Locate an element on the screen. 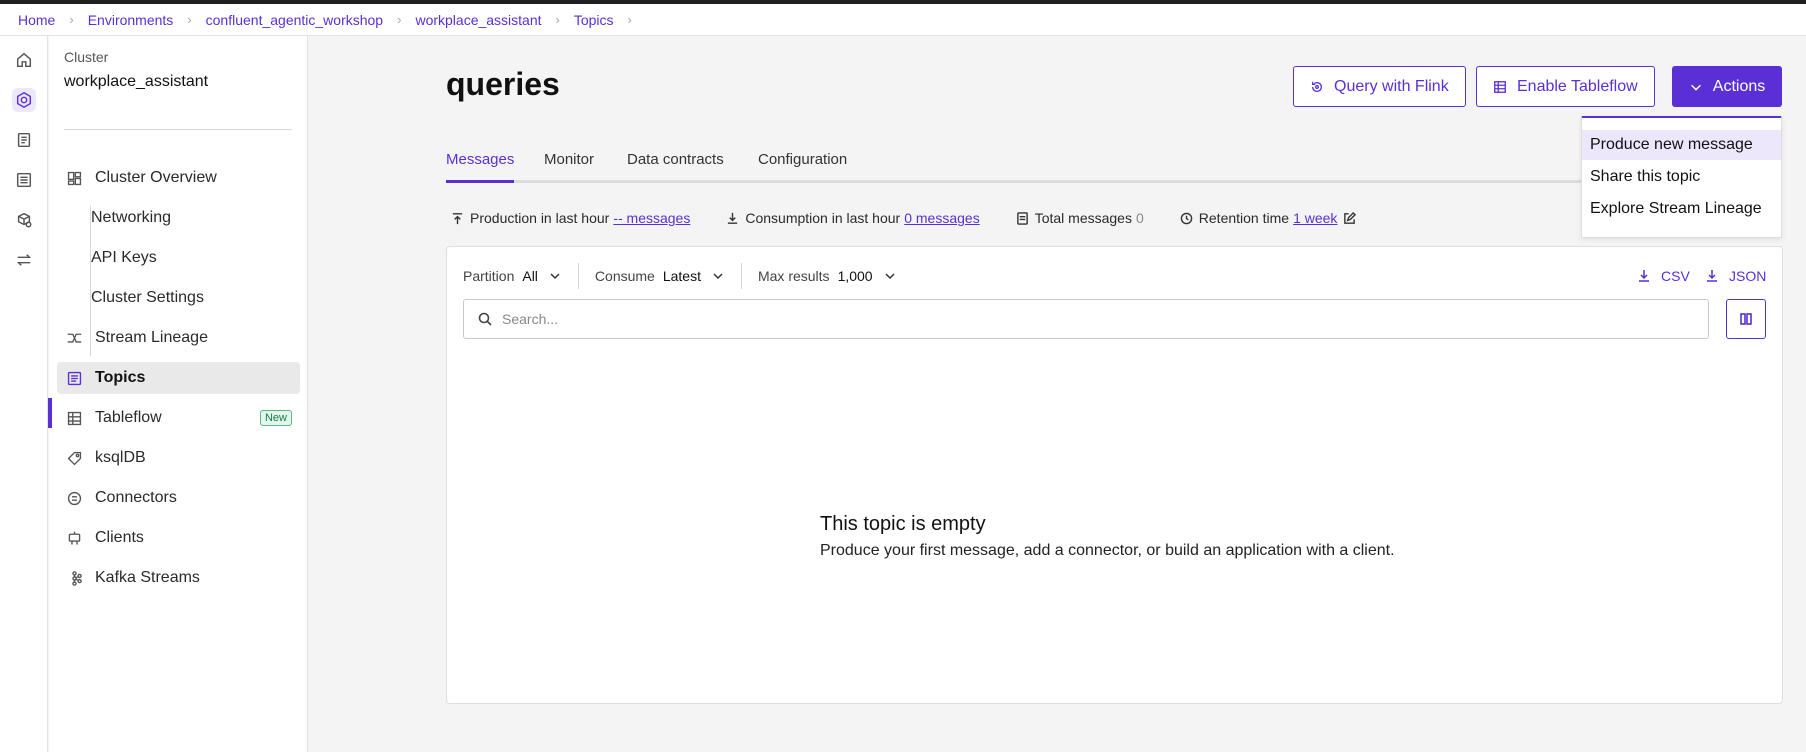 The width and height of the screenshot is (1806, 752). retention-value-link: 1 week is located at coordinates (1315, 218).